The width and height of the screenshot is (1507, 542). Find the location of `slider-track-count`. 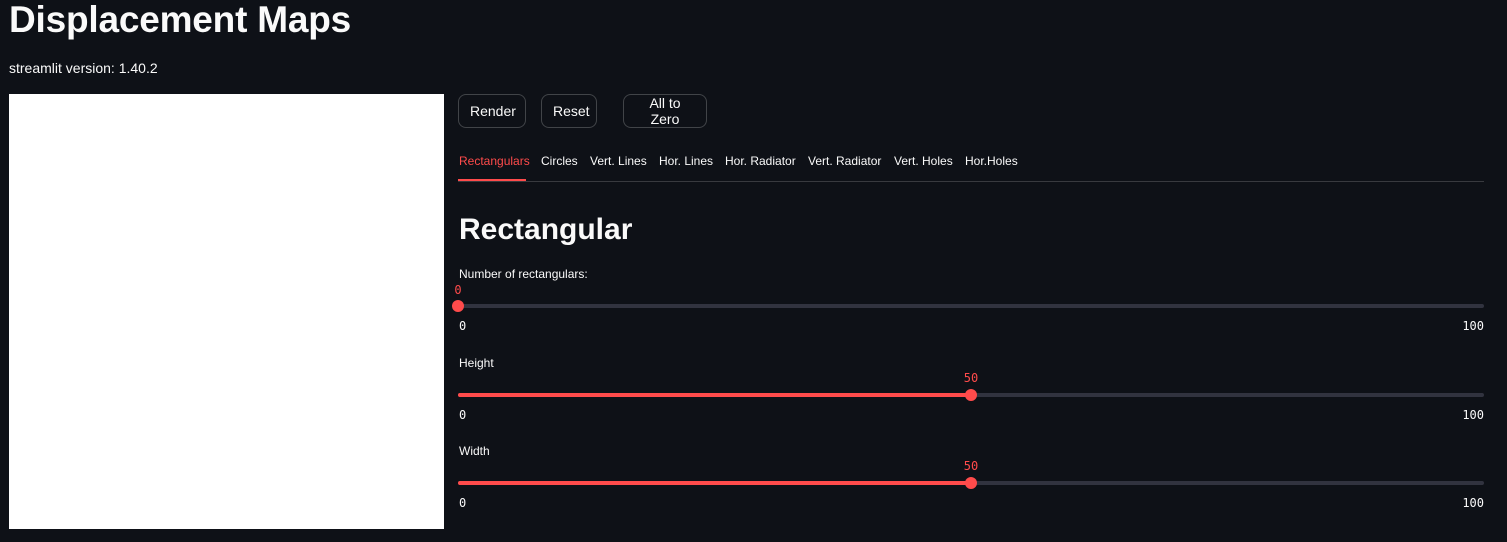

slider-track-count is located at coordinates (968, 306).